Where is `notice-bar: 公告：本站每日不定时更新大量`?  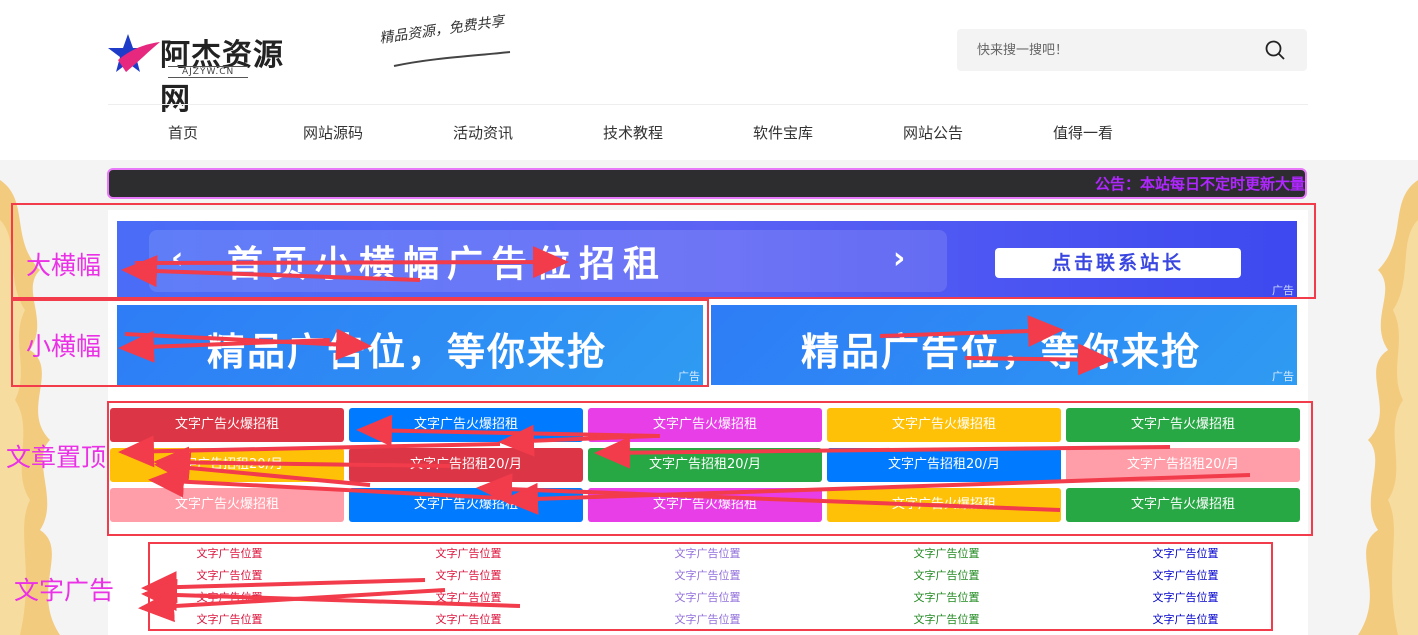
notice-bar: 公告：本站每日不定时更新大量 is located at coordinates (707, 183).